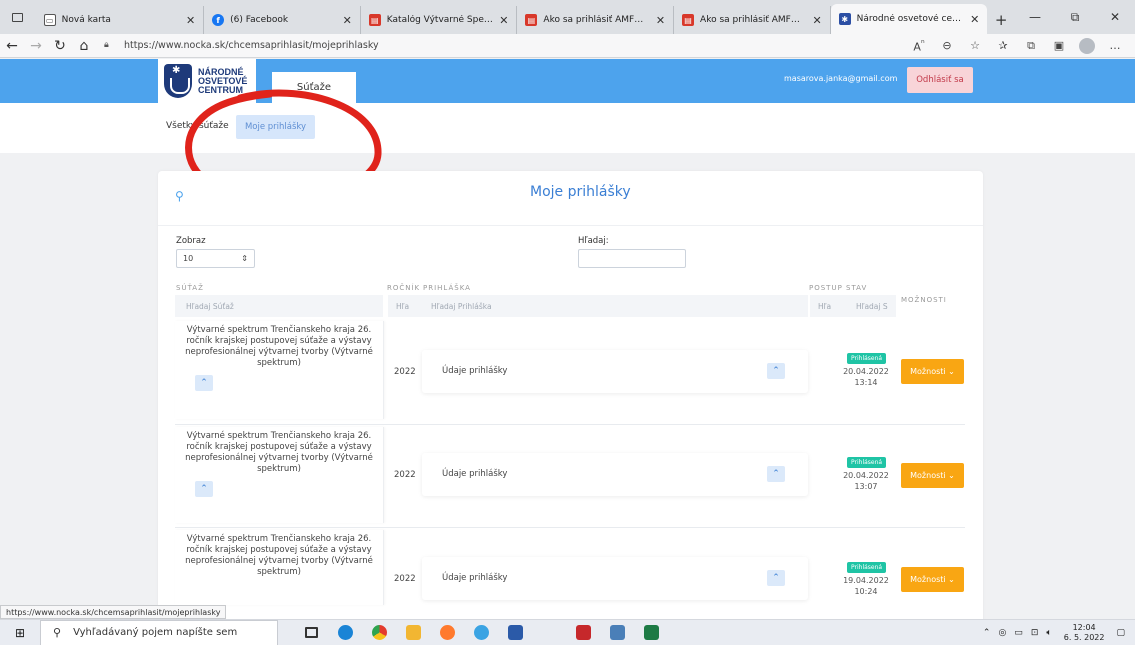 The image size is (1135, 645). I want to click on minimize-icon: —, so click(1035, 17).